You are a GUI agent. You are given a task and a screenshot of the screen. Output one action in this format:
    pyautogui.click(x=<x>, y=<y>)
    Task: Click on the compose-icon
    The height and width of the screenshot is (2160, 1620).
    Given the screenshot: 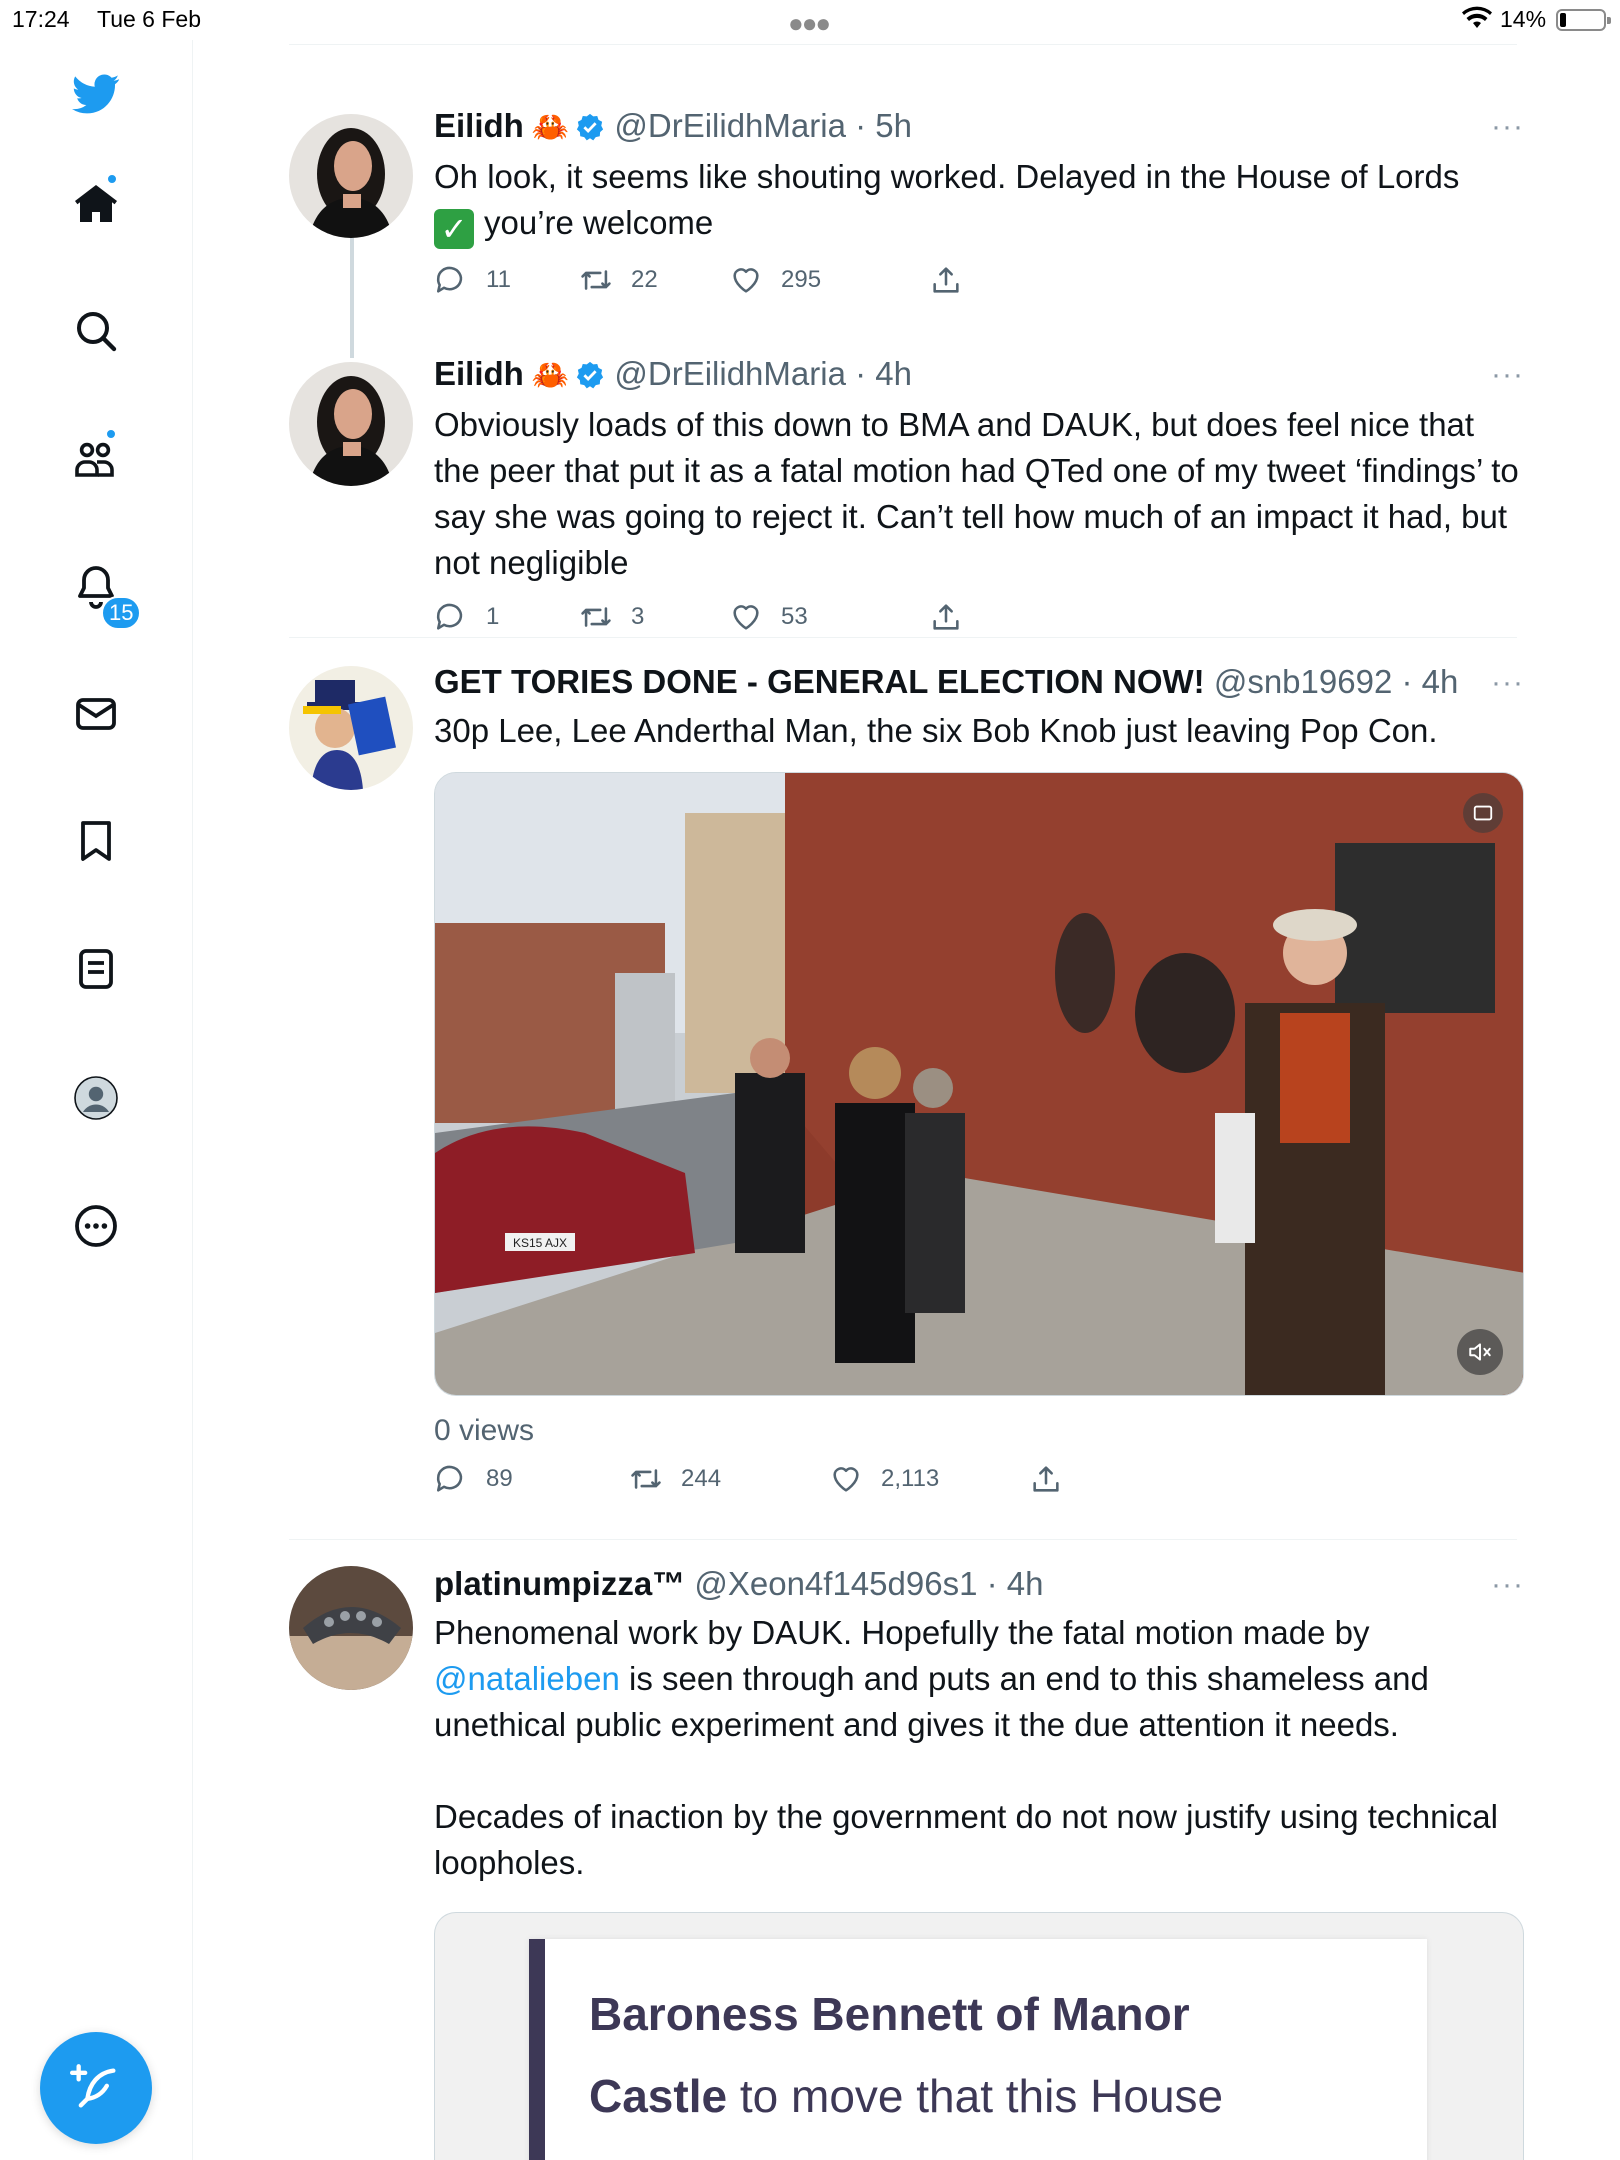 What is the action you would take?
    pyautogui.click(x=93, y=2086)
    